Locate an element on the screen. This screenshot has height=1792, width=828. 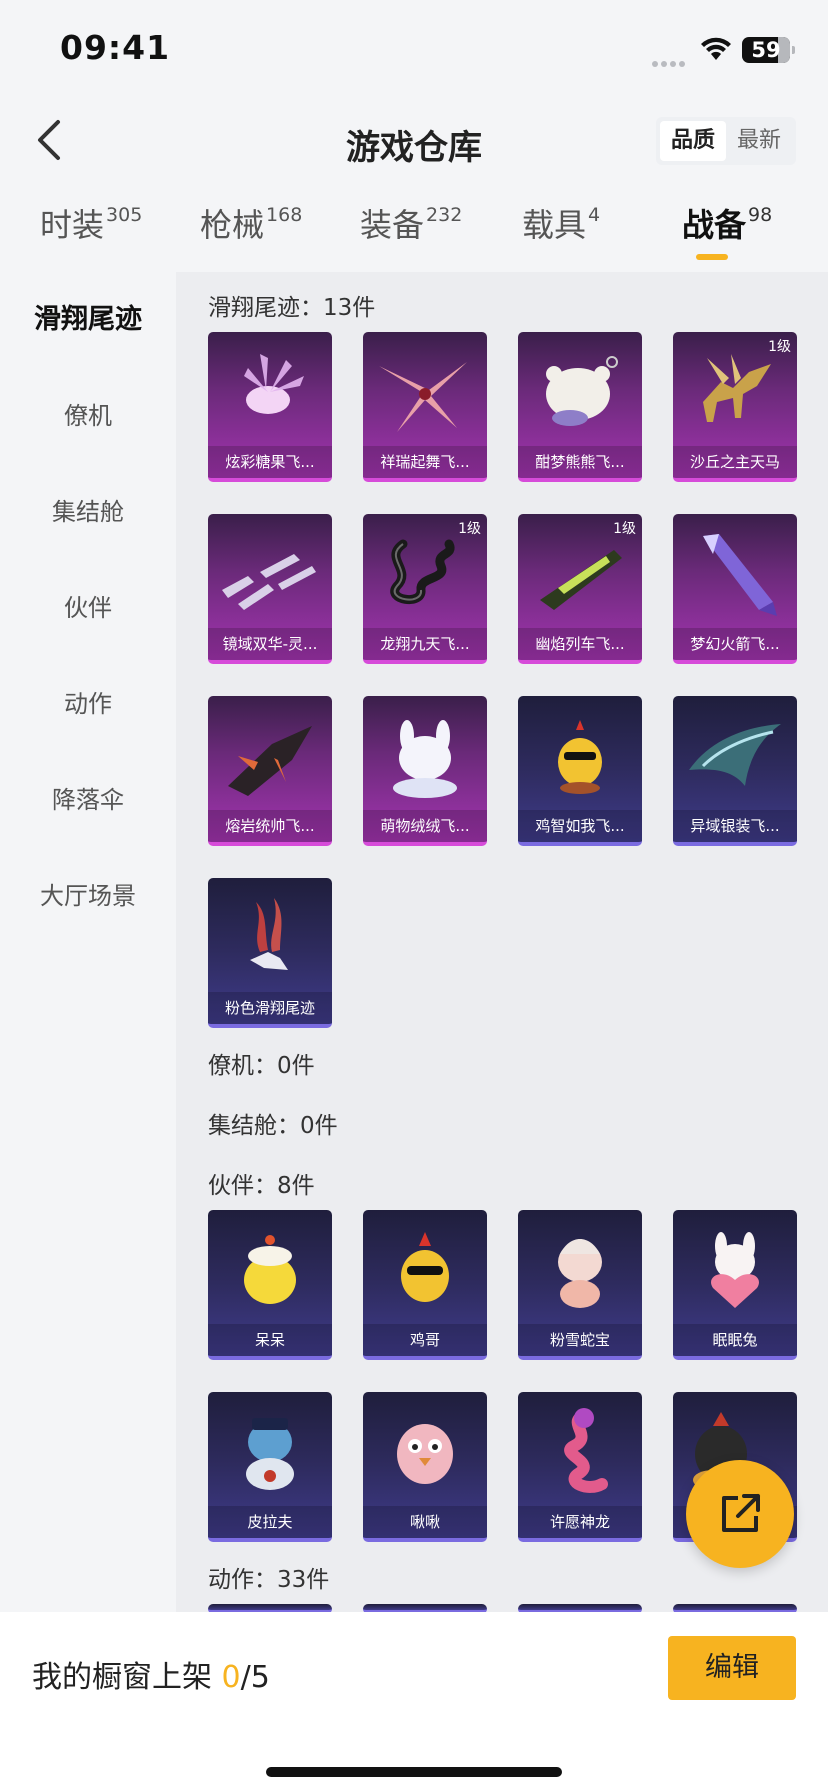
tab-equipment: 装备 232 is located at coordinates (411, 231).